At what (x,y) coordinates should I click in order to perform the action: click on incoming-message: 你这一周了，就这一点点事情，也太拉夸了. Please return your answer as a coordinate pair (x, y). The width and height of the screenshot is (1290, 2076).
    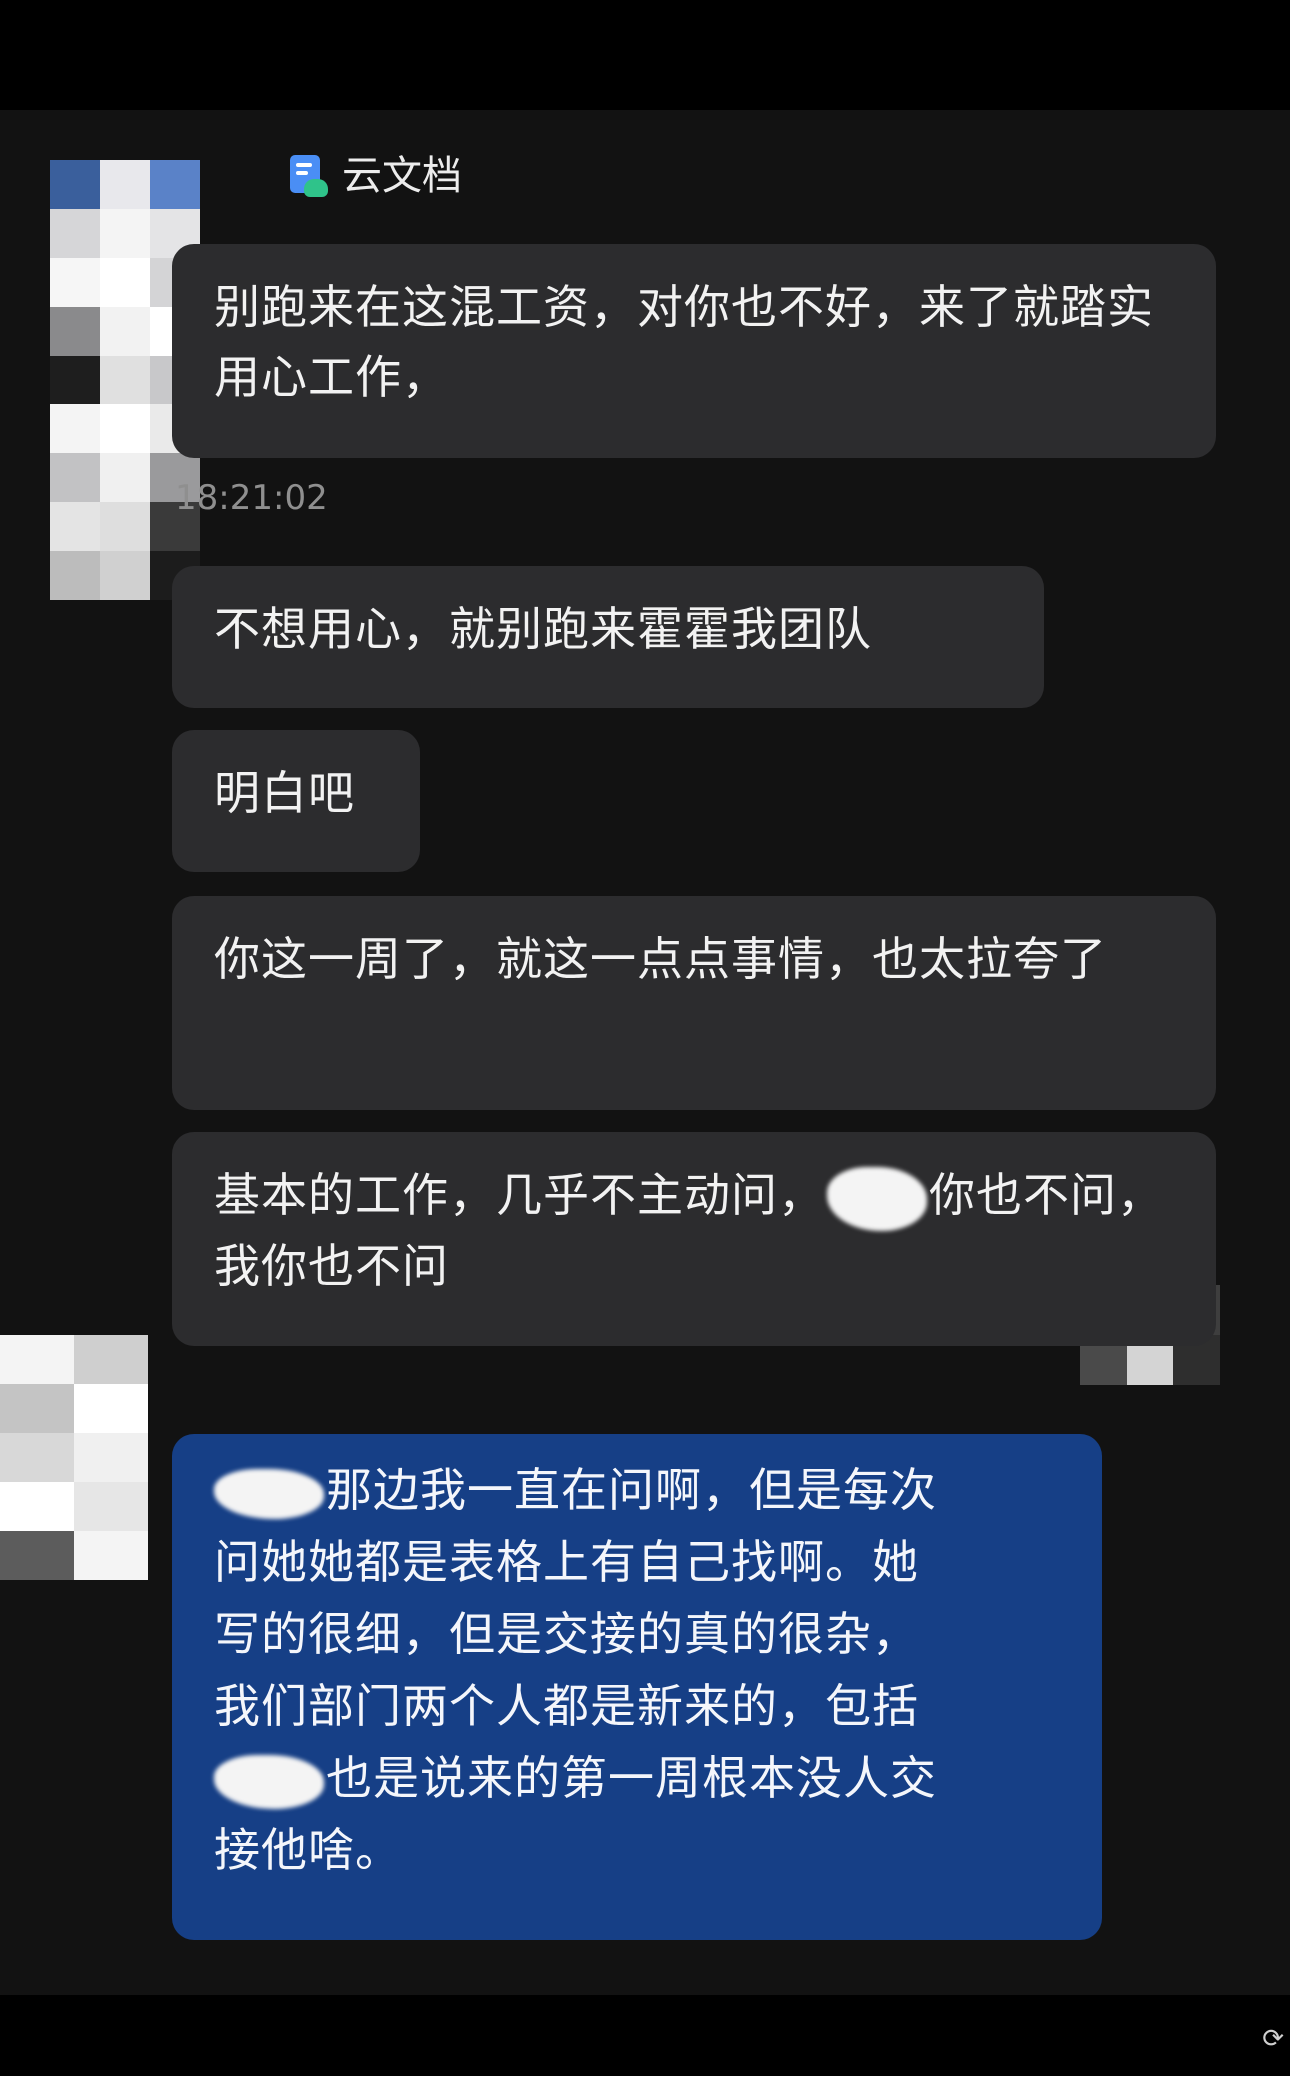
    Looking at the image, I should click on (694, 1003).